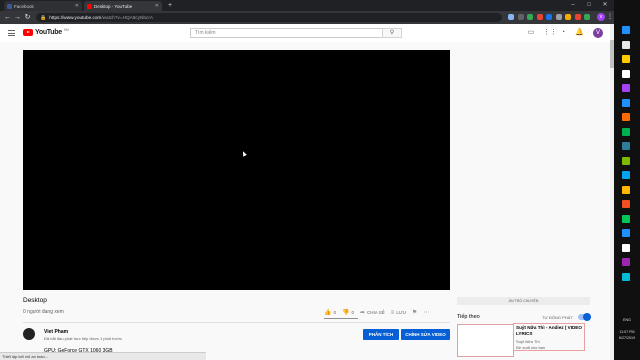 The image size is (640, 360). I want to click on youtube-header: YouTube VN Tìm kiếm ⚲ ▭ ⋮⋮ ◔ 🔔 V, so click(307, 33).